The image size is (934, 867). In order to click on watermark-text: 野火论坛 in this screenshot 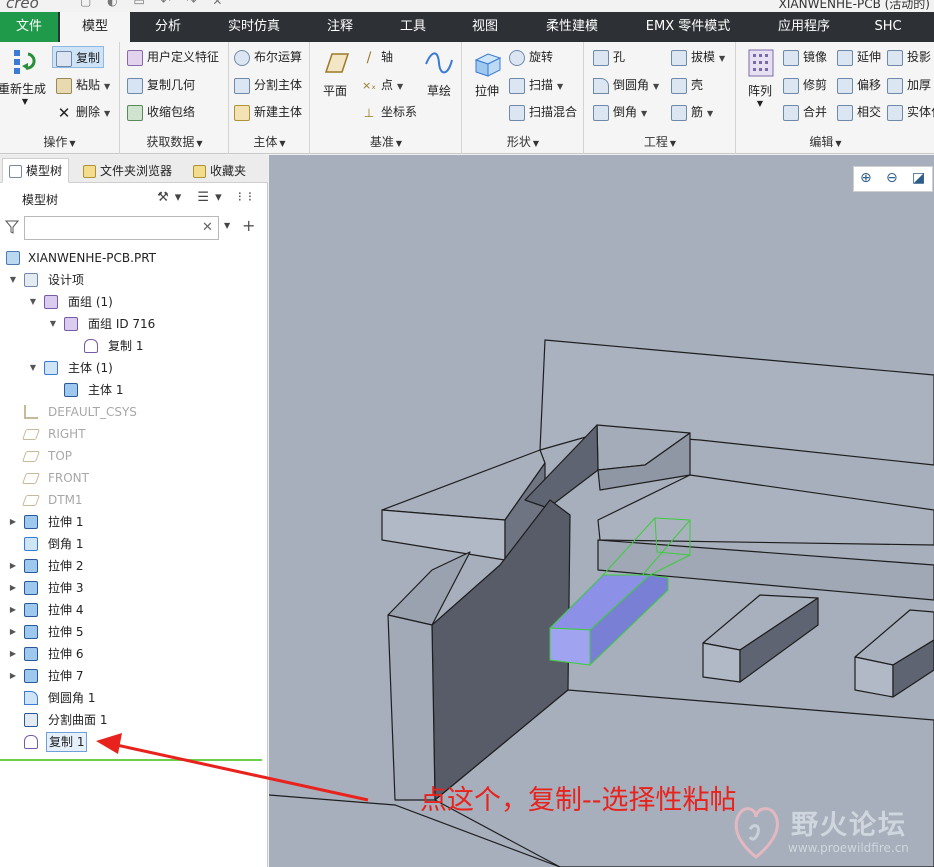, I will do `click(849, 825)`.